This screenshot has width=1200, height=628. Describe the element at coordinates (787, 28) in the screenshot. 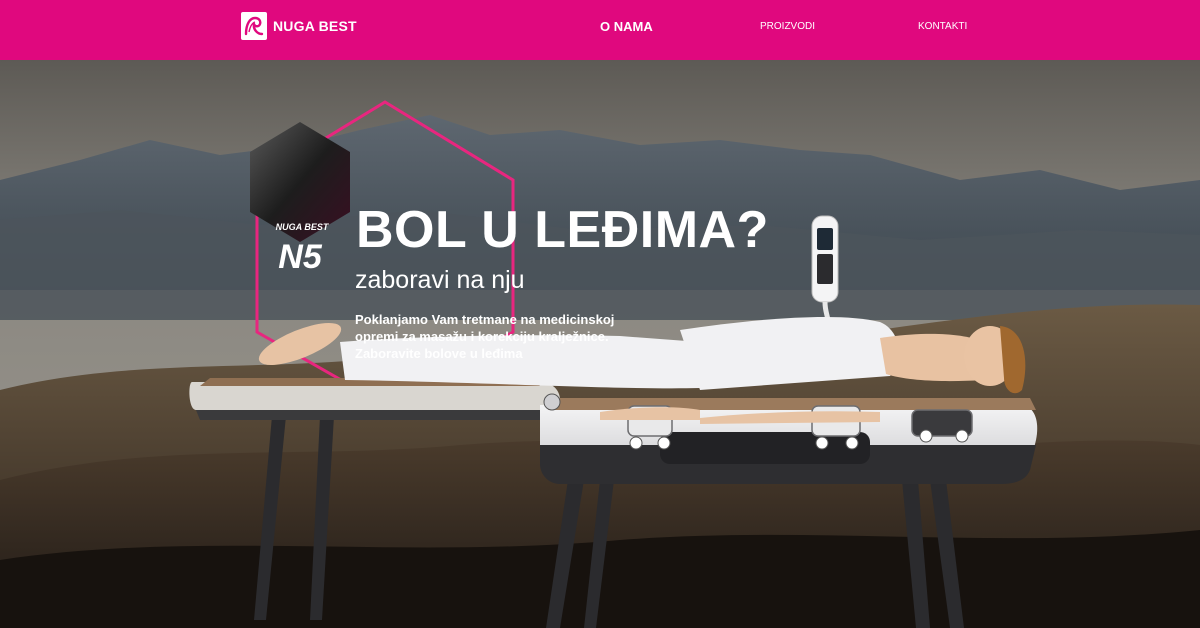

I see `nav-link-proizvodi: PROIZVODI` at that location.